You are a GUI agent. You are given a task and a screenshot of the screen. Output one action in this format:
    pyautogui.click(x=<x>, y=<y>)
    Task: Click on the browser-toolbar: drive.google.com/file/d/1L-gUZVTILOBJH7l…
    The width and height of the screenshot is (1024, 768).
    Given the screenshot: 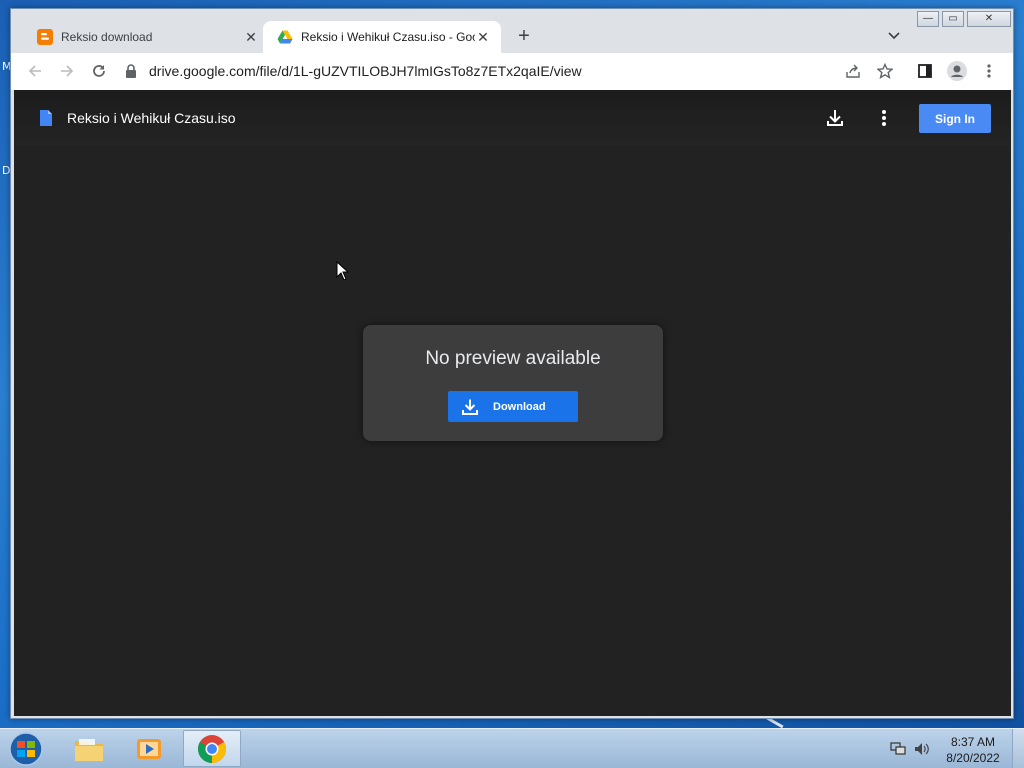 What is the action you would take?
    pyautogui.click(x=512, y=71)
    